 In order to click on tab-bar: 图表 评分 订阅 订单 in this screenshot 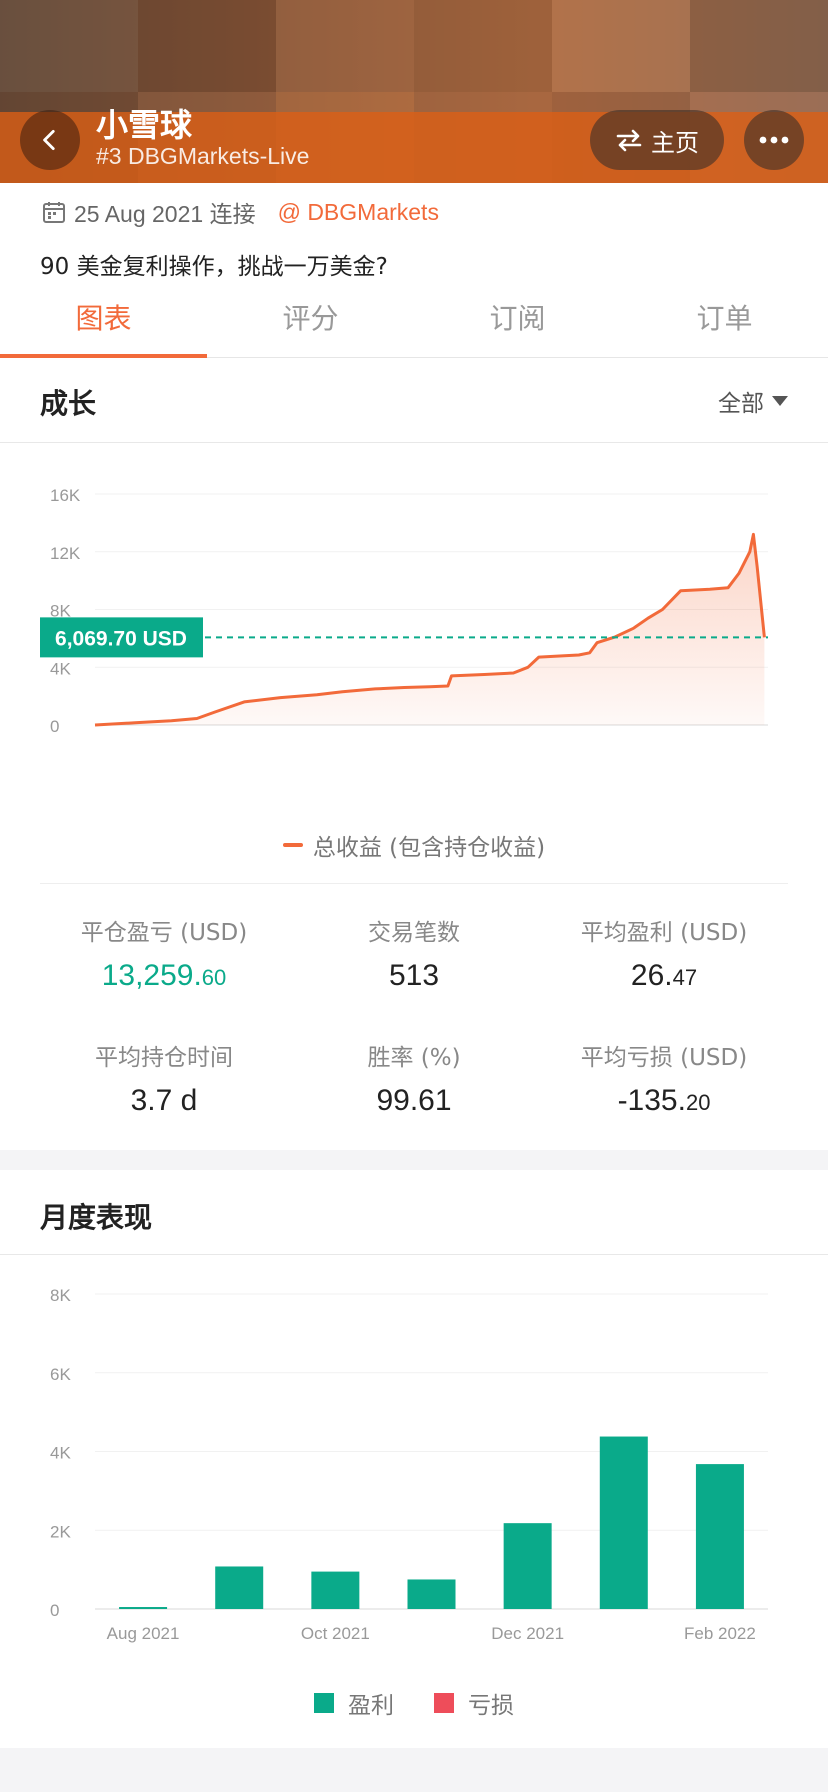, I will do `click(414, 323)`.